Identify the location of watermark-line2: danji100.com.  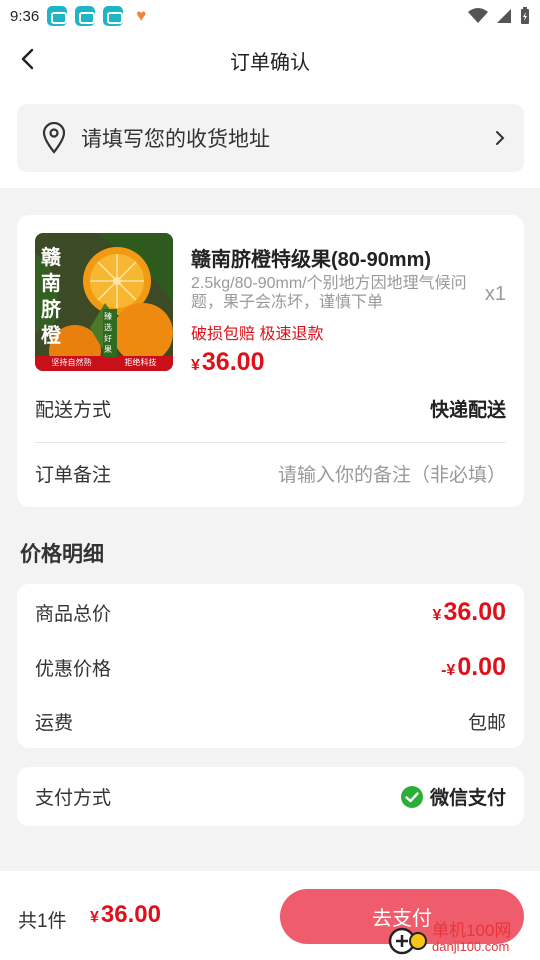
(471, 946).